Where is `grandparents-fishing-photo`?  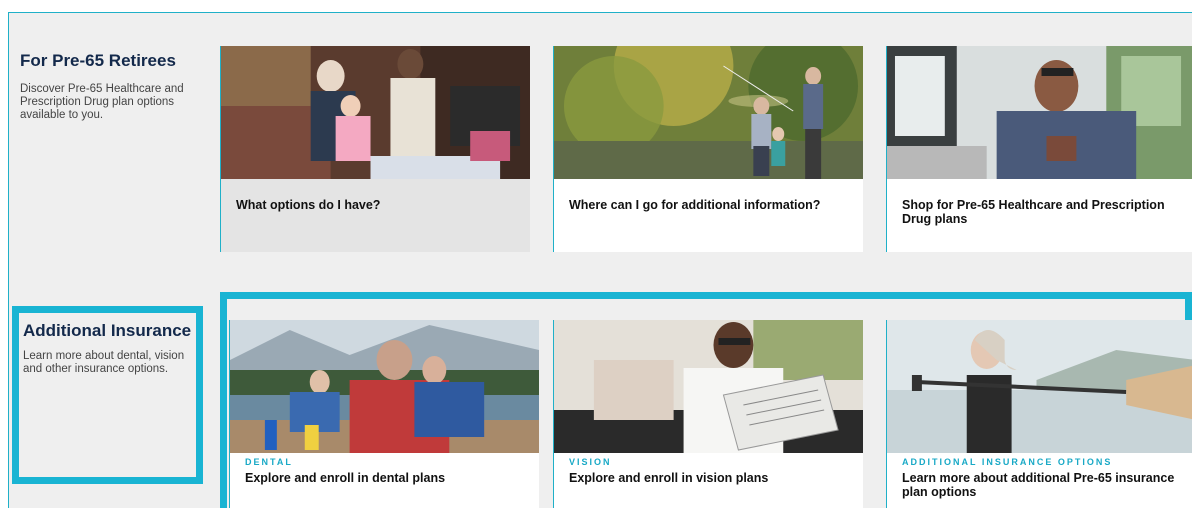 grandparents-fishing-photo is located at coordinates (708, 112).